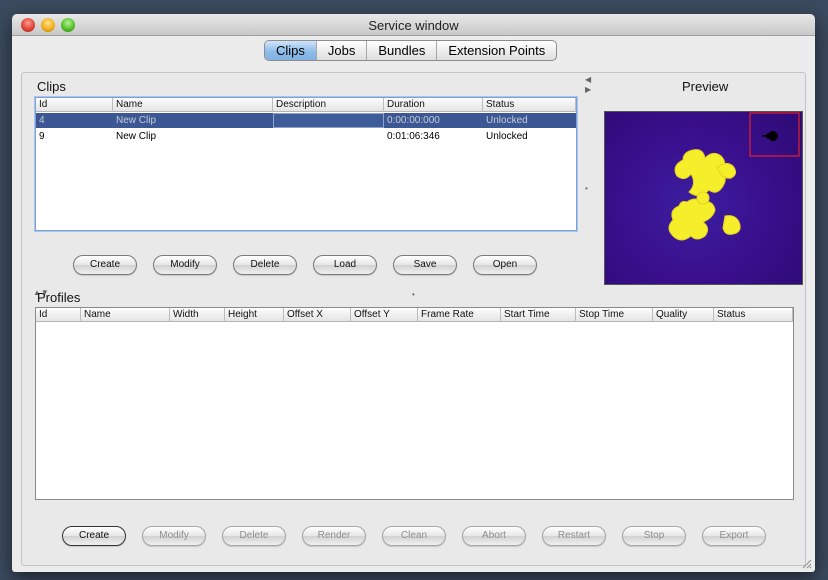 This screenshot has height=580, width=828. Describe the element at coordinates (494, 536) in the screenshot. I see `profiles-abort-button: Abort` at that location.